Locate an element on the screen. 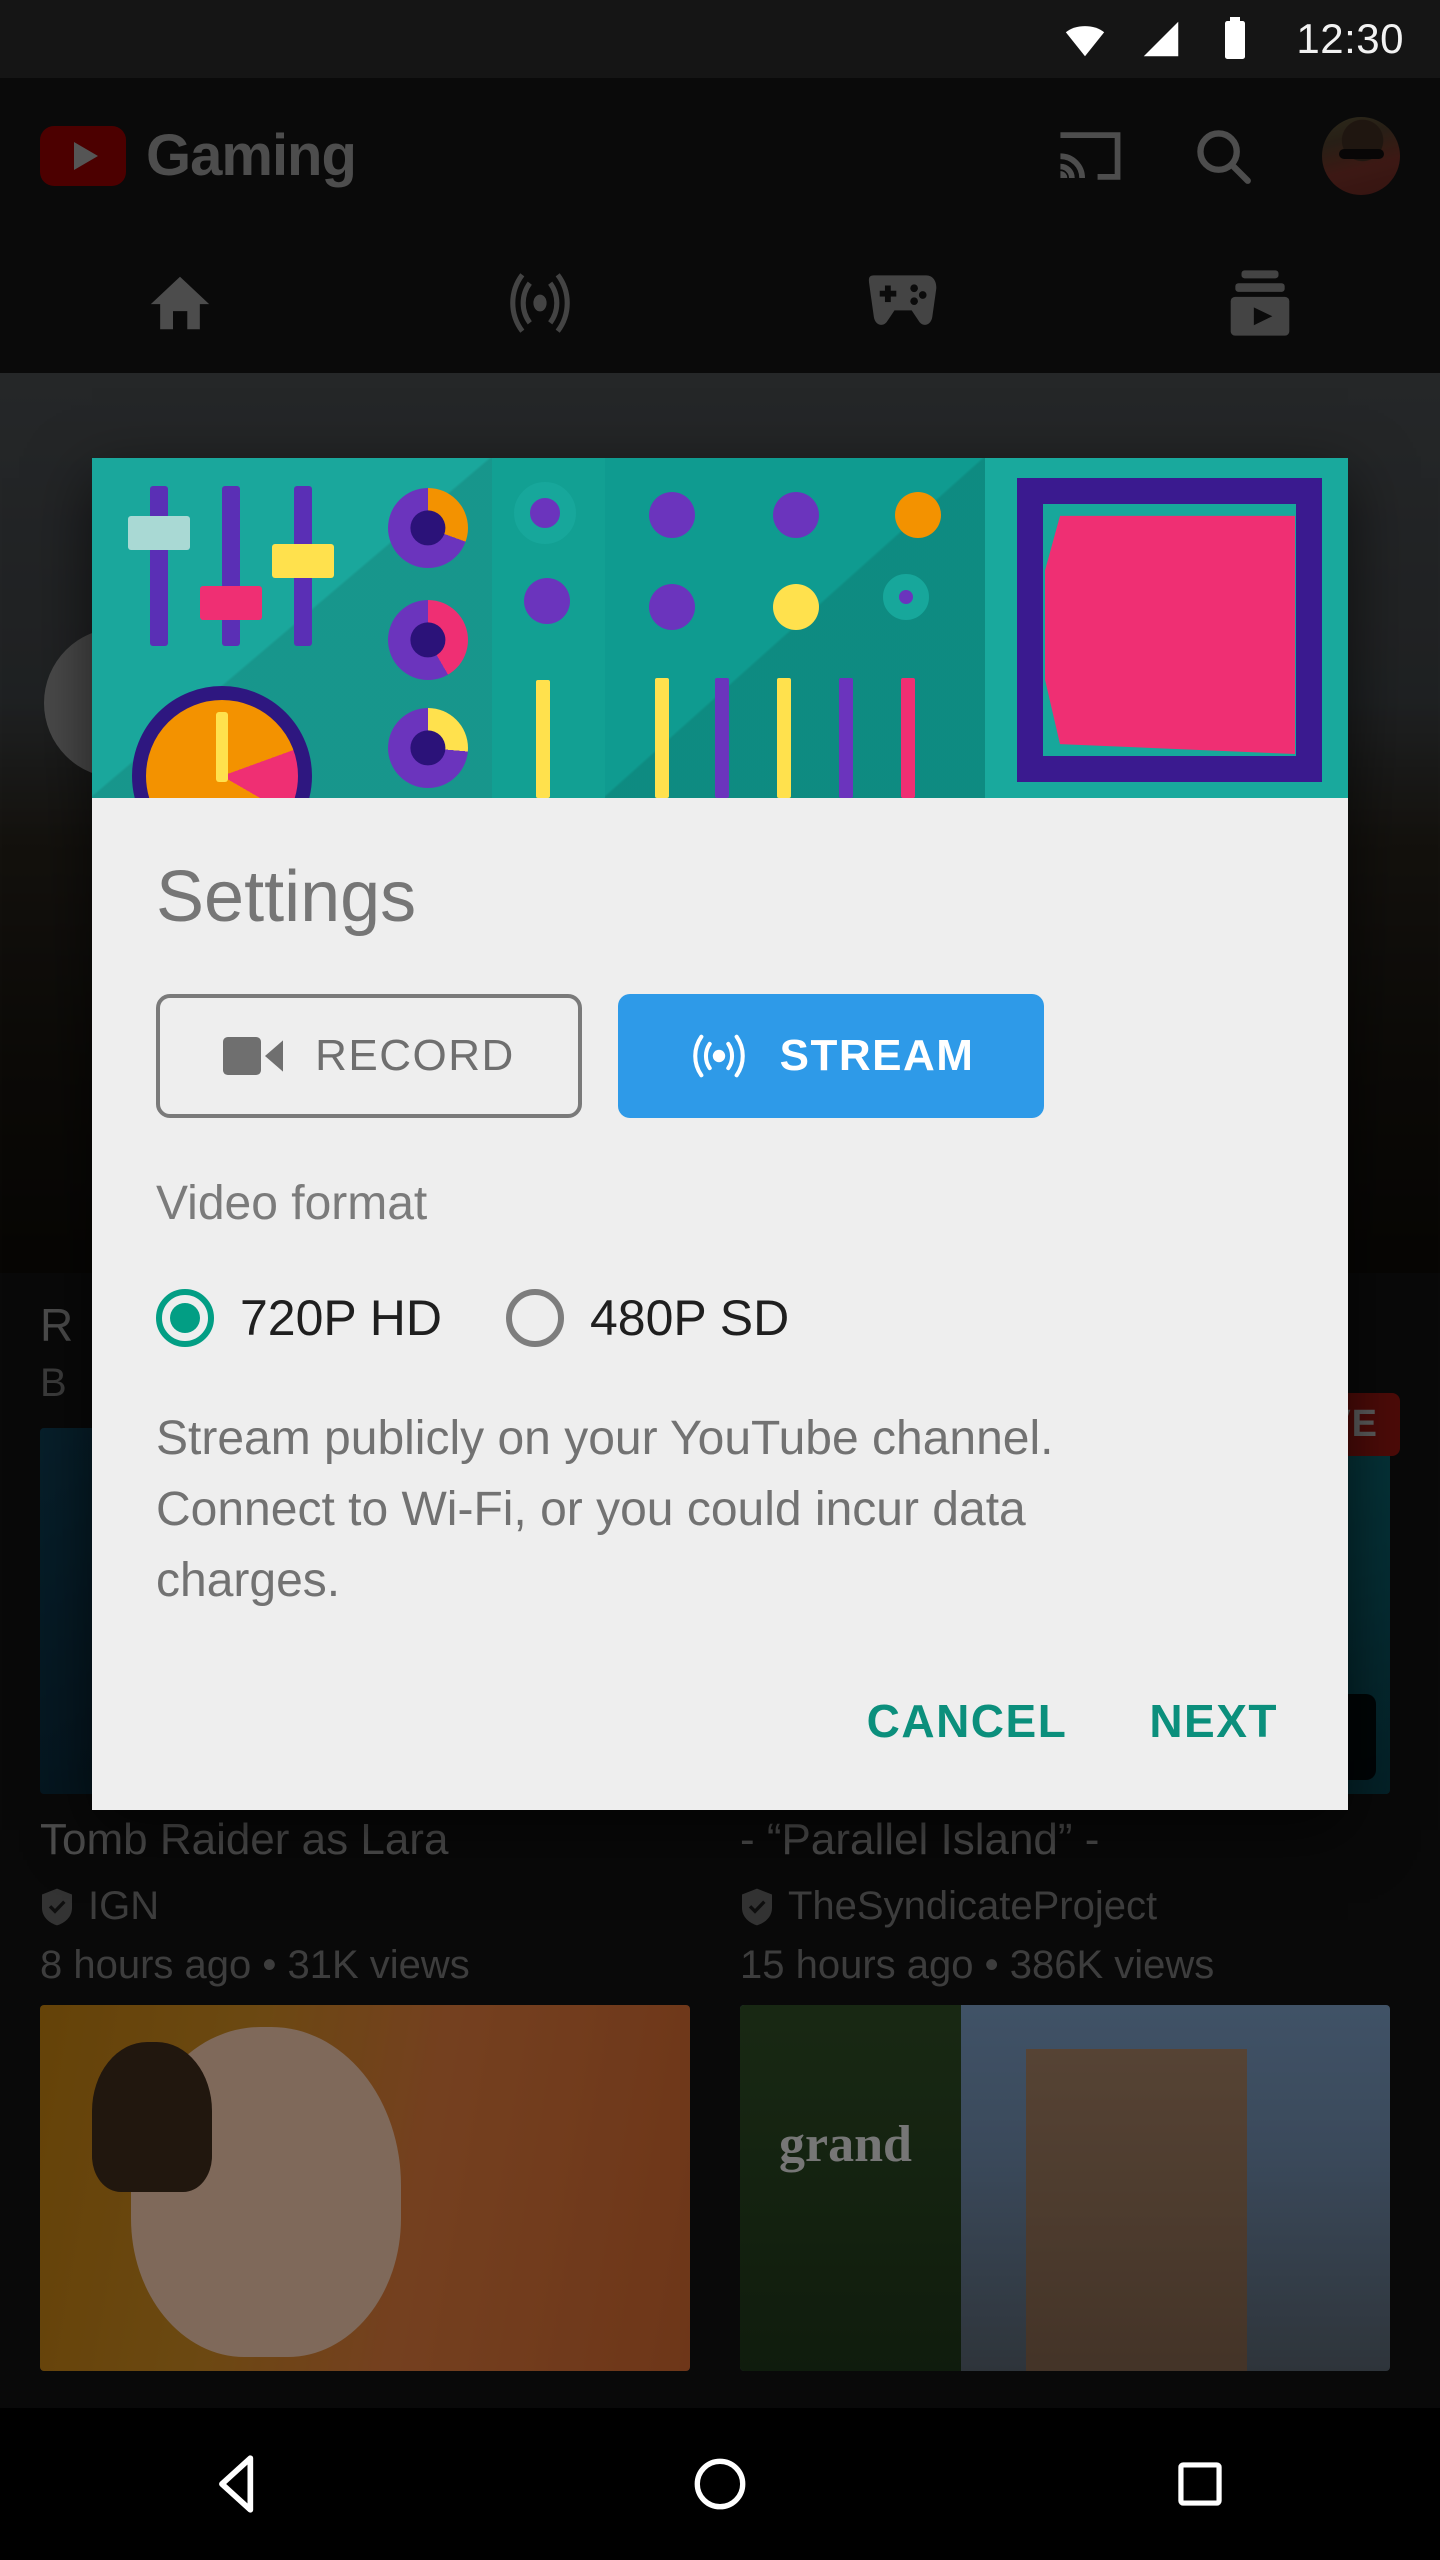  radio-unselected-icon is located at coordinates (534, 1318).